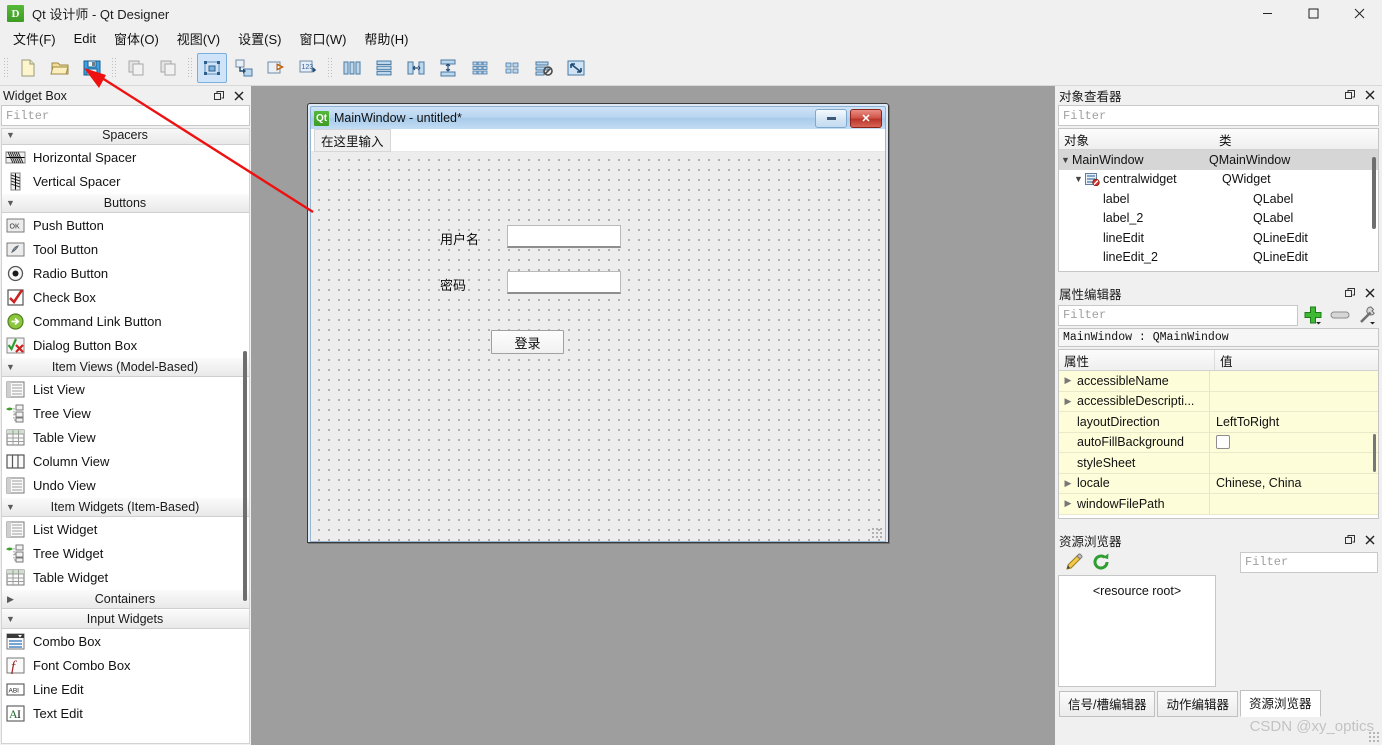 This screenshot has height=745, width=1382. What do you see at coordinates (276, 68) in the screenshot?
I see `edit-buddies-button` at bounding box center [276, 68].